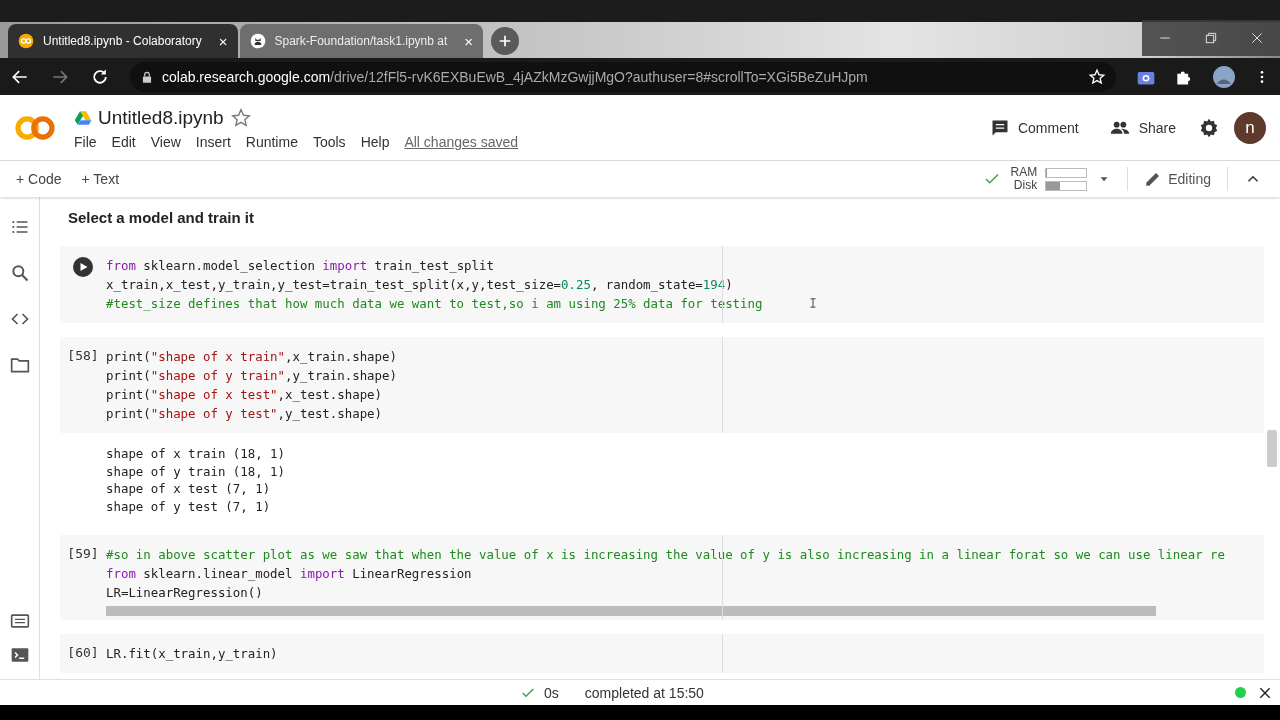  I want to click on execution-count: [60], so click(83, 653).